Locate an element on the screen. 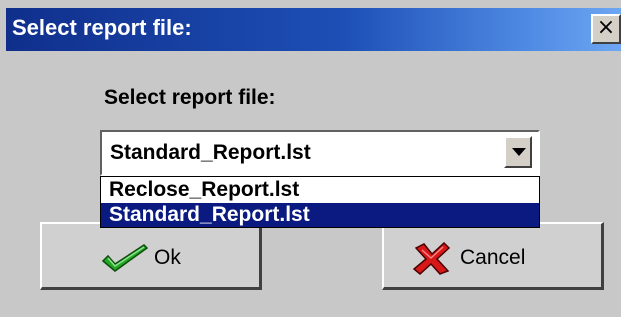 This screenshot has width=621, height=317. close-icon: × is located at coordinates (606, 27).